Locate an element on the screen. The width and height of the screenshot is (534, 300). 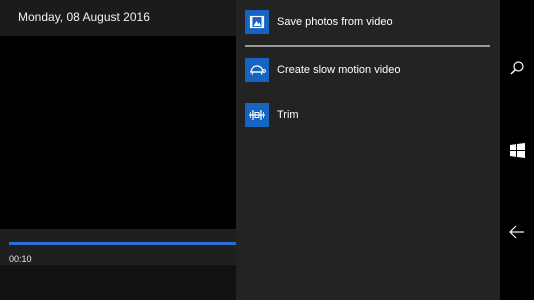
playback-panel: 00:10 is located at coordinates (118, 247).